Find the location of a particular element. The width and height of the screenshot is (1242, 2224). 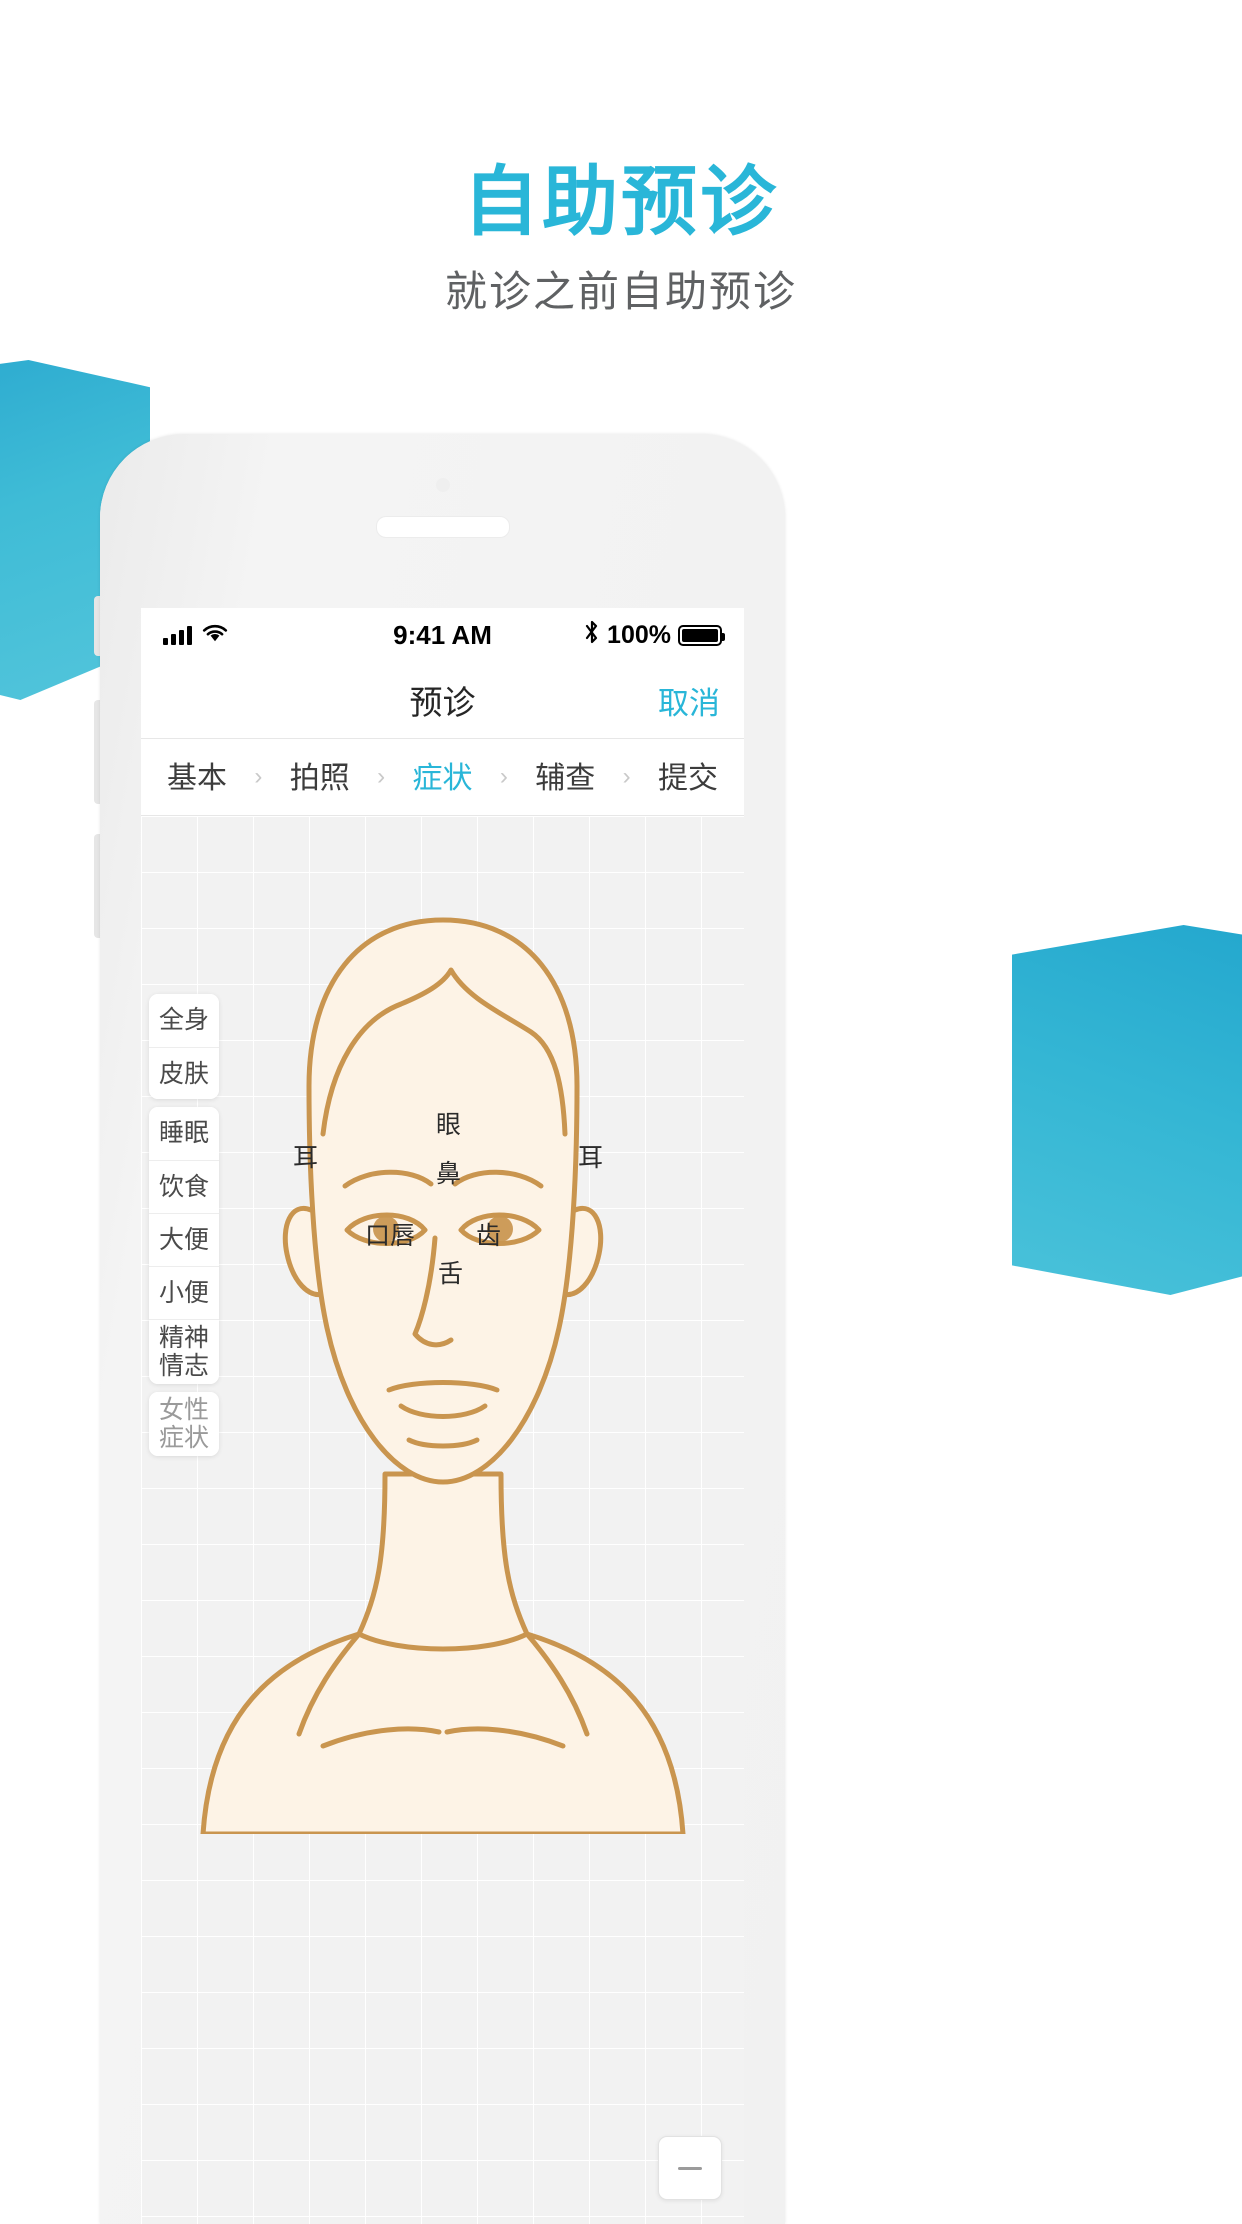

rail-item-label: 小便 is located at coordinates (183, 1292).